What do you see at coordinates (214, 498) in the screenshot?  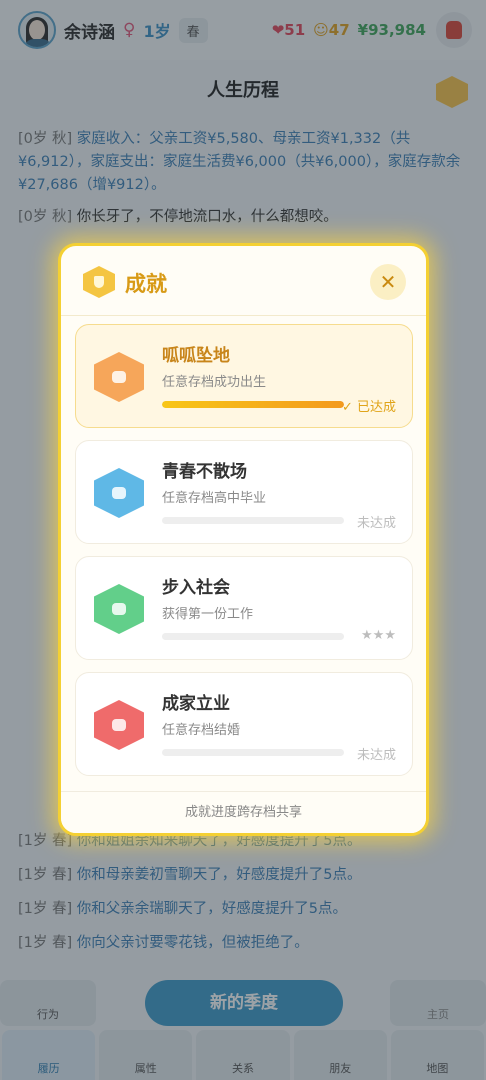 I see `achievement-desc: 任意存档高中毕业` at bounding box center [214, 498].